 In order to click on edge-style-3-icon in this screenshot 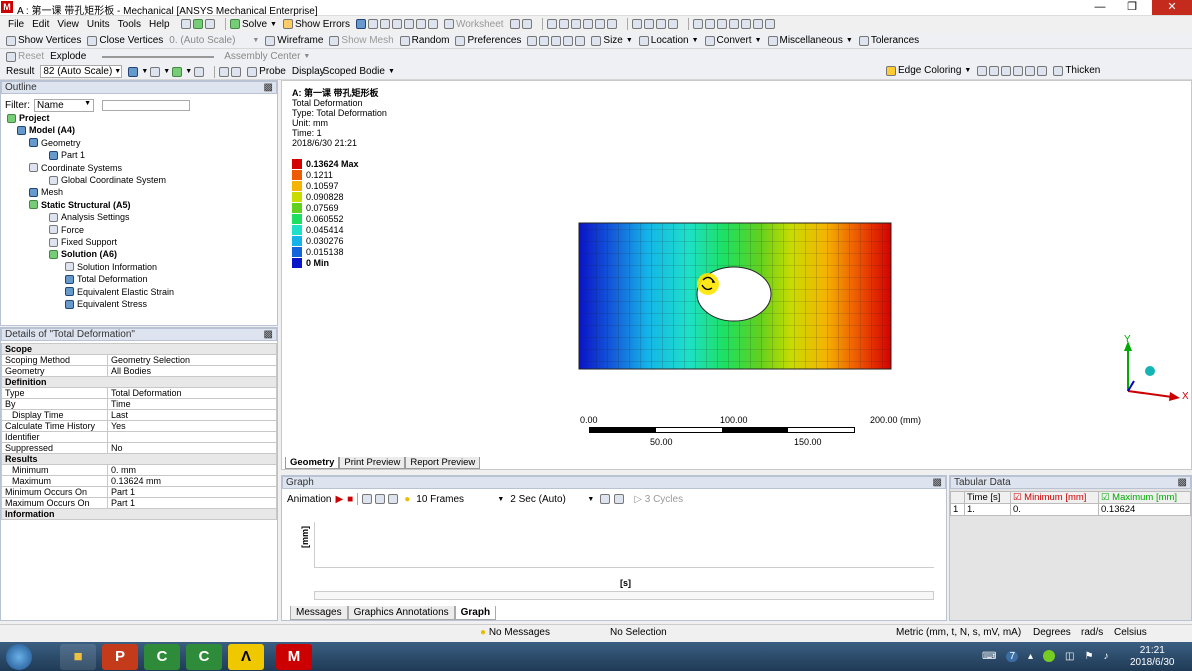, I will do `click(1006, 70)`.